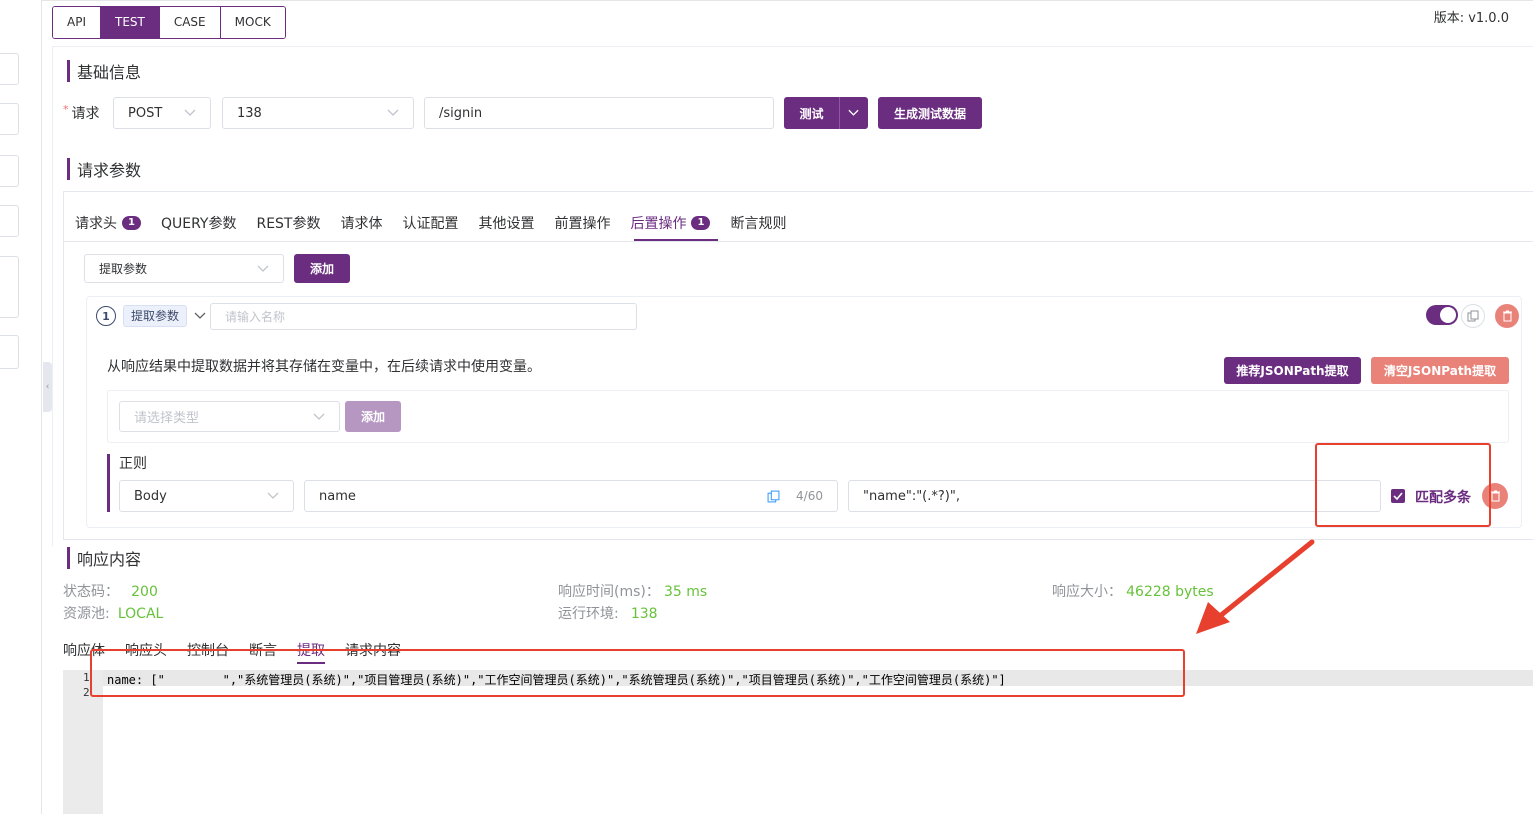 The width and height of the screenshot is (1533, 814). I want to click on tab-request-headers: 请求头 1, so click(108, 223).